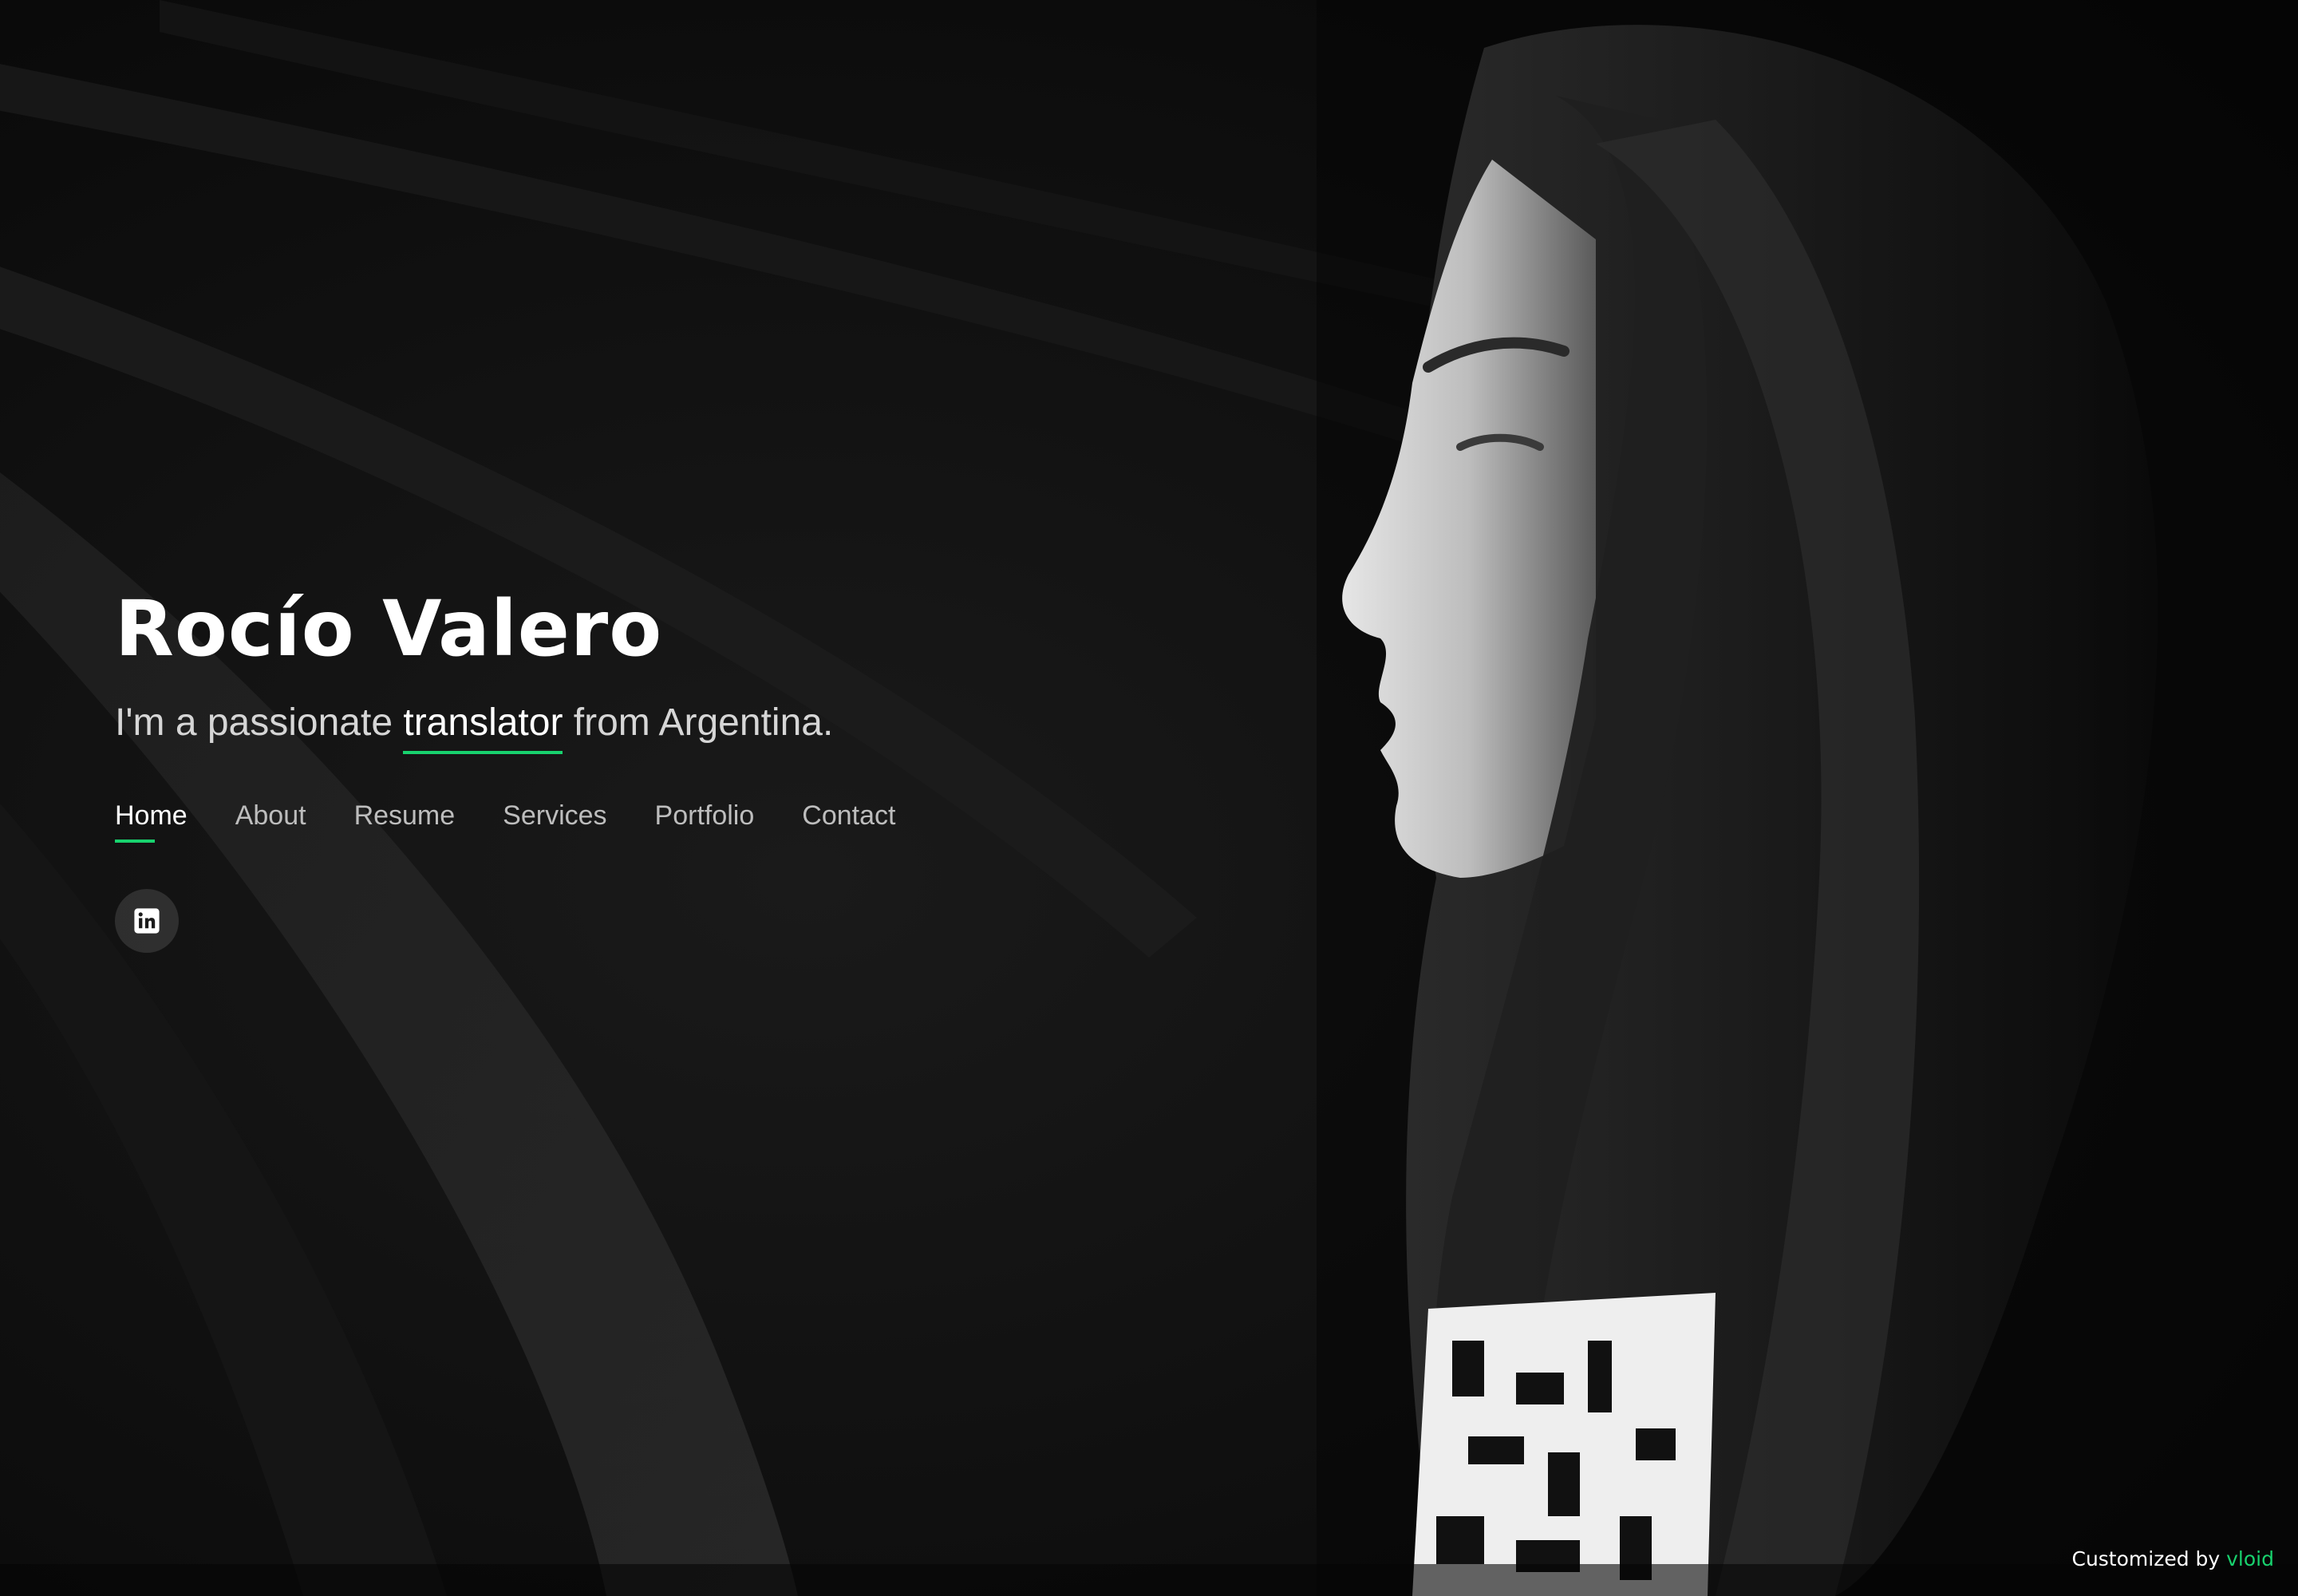 The height and width of the screenshot is (1596, 2298). I want to click on nav-item-contact: Contact, so click(849, 821).